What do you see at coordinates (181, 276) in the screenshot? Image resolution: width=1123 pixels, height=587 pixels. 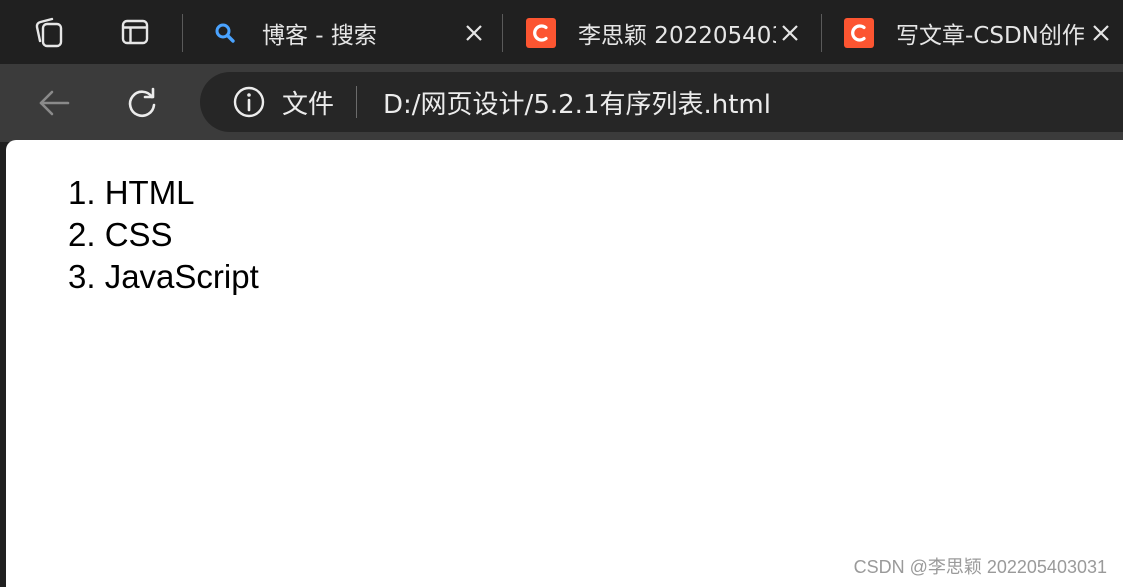 I see `list-item-text: JavaScript` at bounding box center [181, 276].